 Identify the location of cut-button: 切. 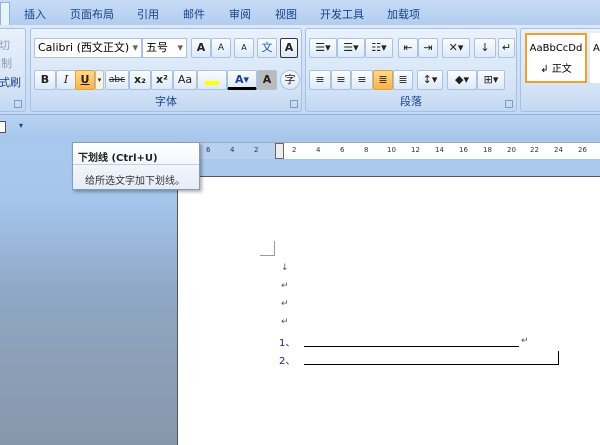
(5, 45).